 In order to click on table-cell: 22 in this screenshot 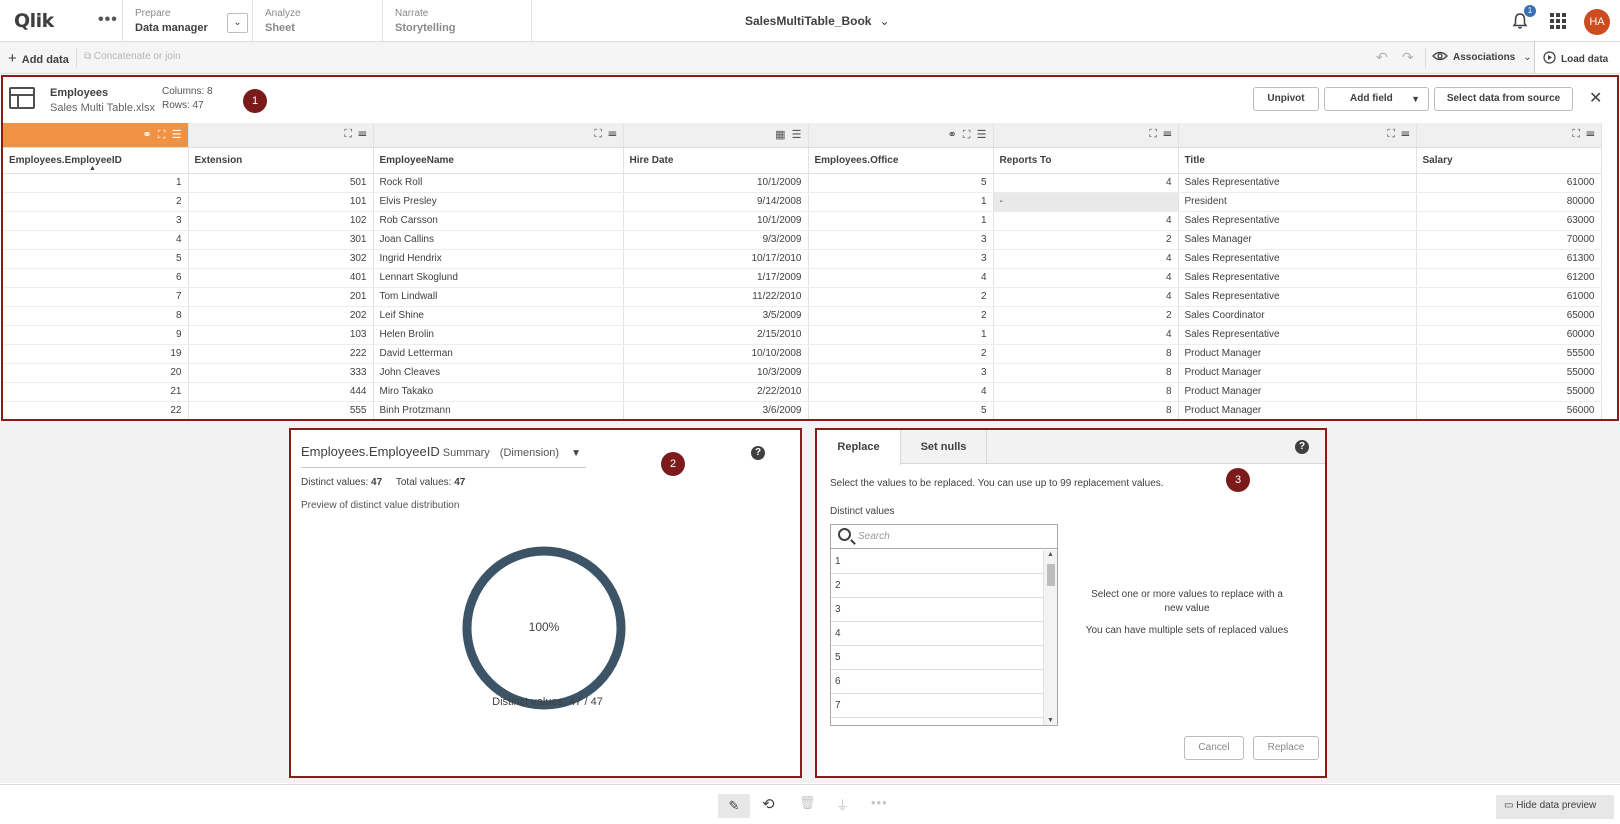, I will do `click(96, 410)`.